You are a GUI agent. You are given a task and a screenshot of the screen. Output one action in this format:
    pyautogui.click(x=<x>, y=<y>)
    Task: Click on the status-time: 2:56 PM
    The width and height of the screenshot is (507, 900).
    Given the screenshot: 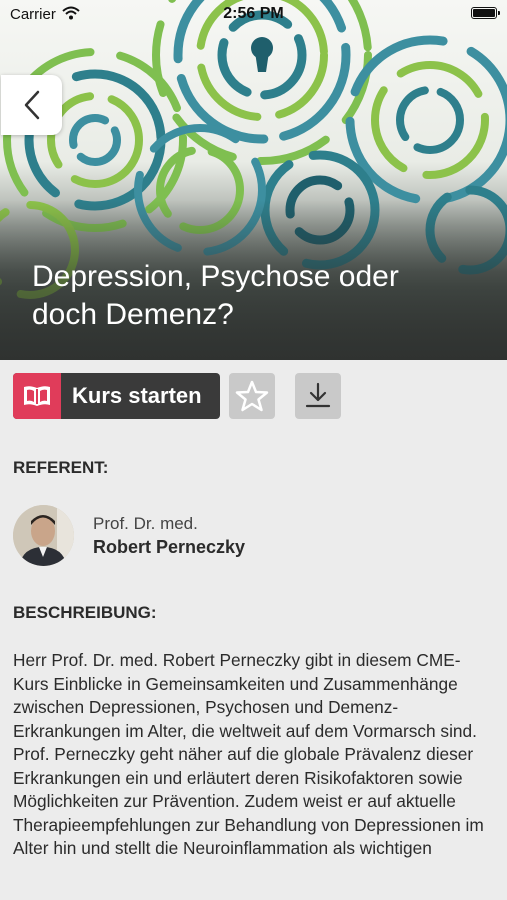 What is the action you would take?
    pyautogui.click(x=253, y=13)
    